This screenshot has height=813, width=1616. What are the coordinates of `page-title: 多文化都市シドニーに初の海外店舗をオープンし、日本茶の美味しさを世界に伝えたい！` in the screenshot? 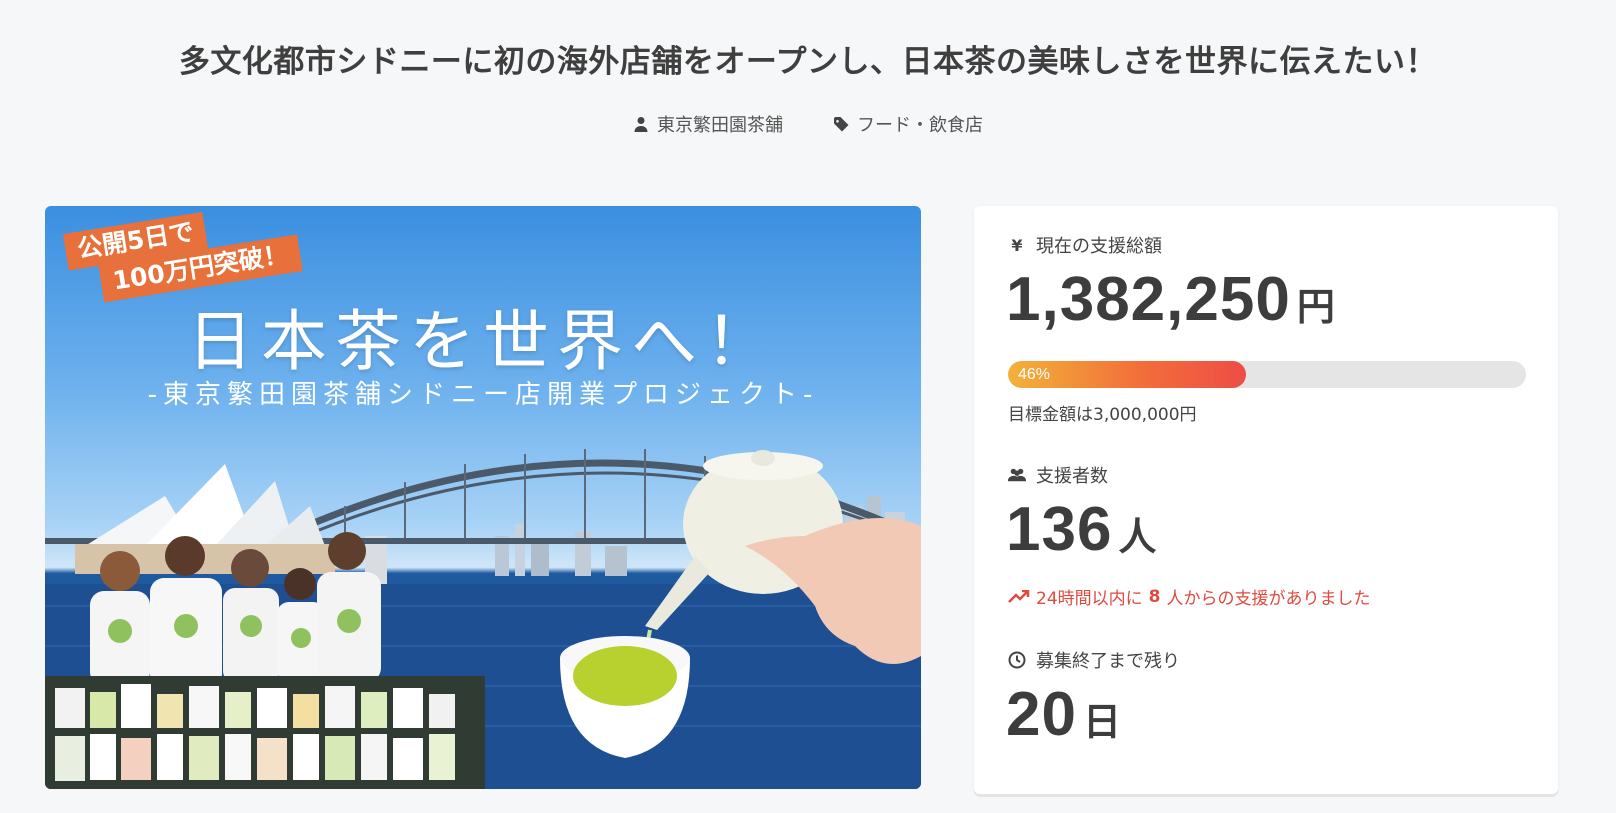 It's located at (808, 62).